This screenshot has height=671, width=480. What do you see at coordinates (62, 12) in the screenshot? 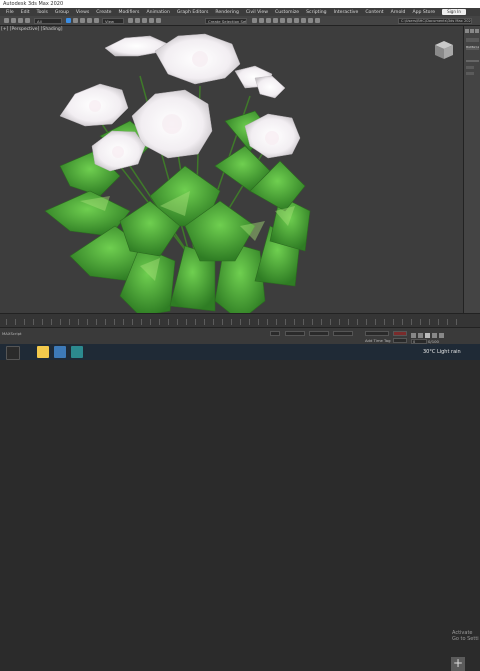
I see `menu-item-group: Group` at bounding box center [62, 12].